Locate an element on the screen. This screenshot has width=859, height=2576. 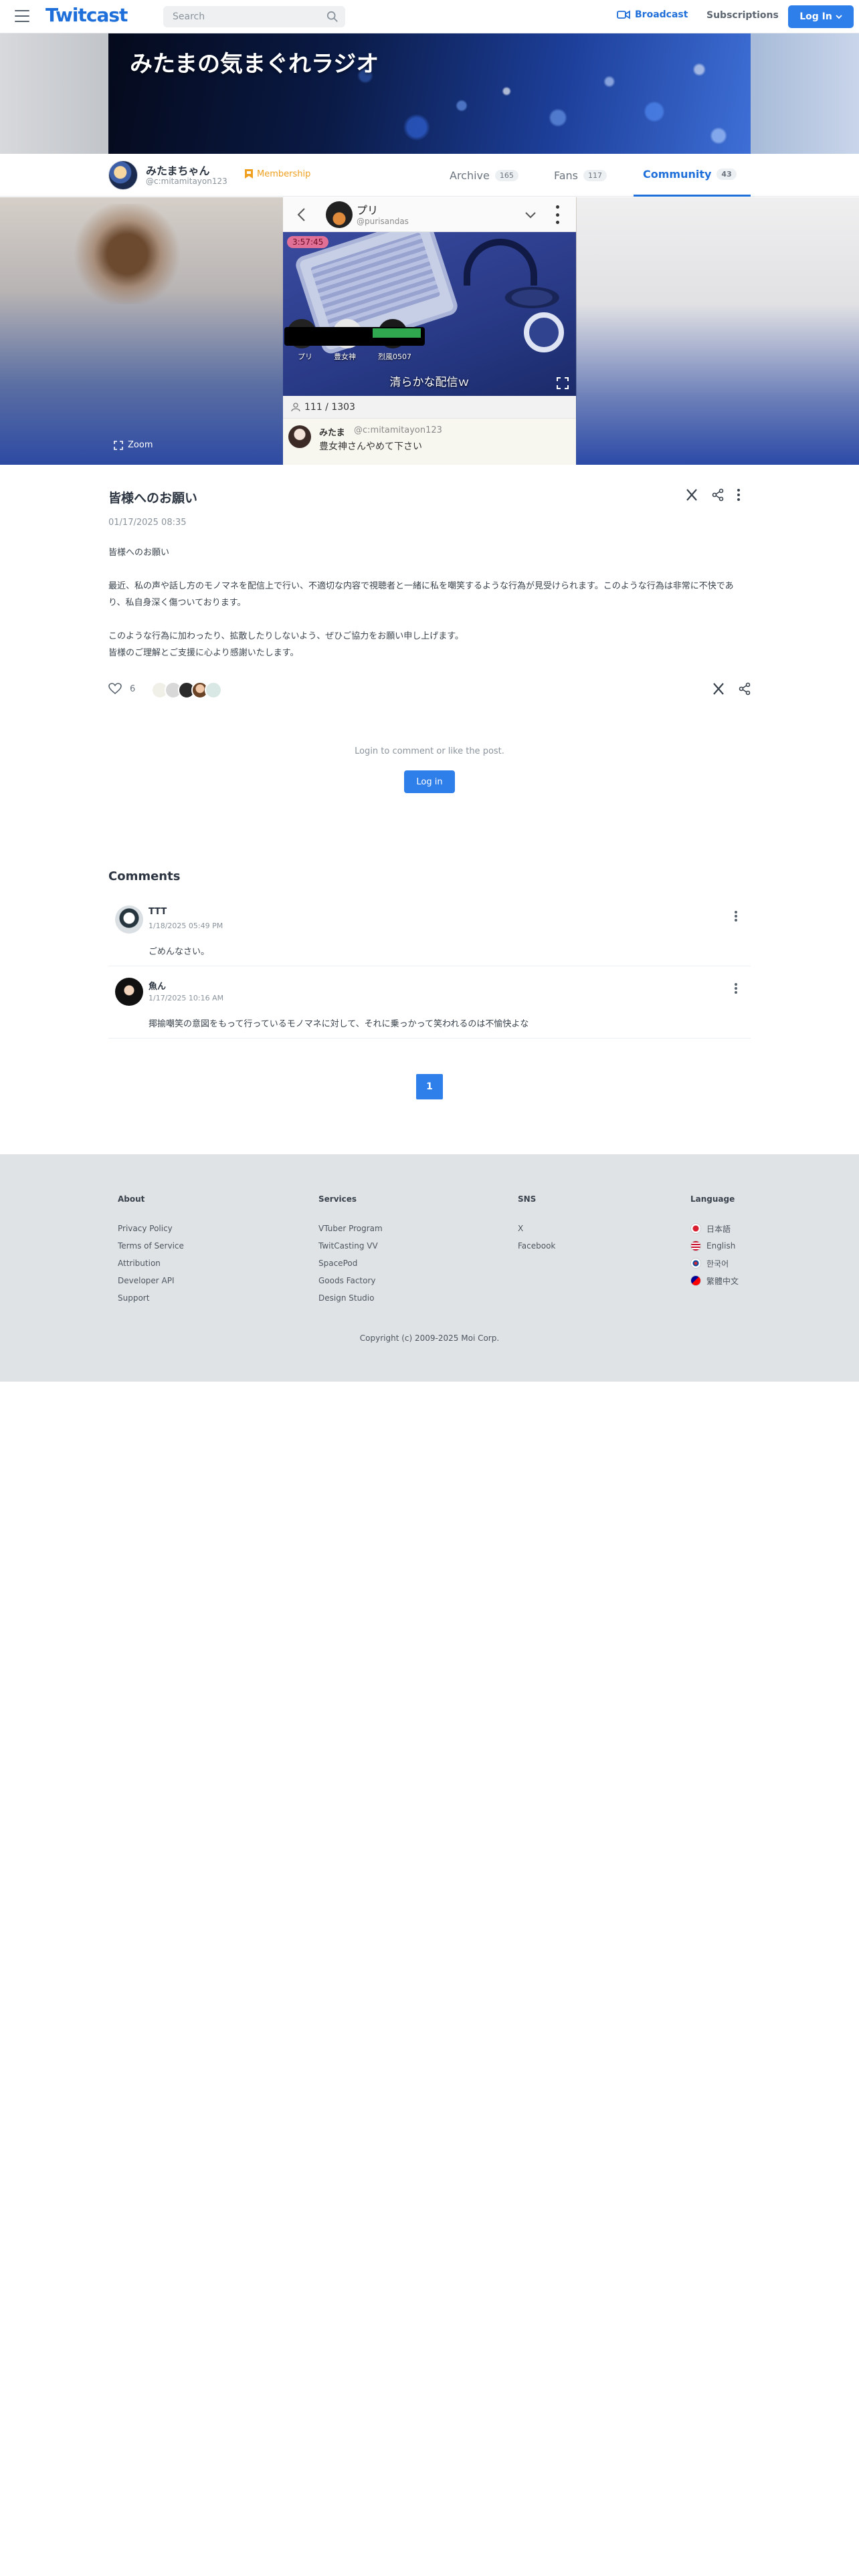
search-icon is located at coordinates (332, 17).